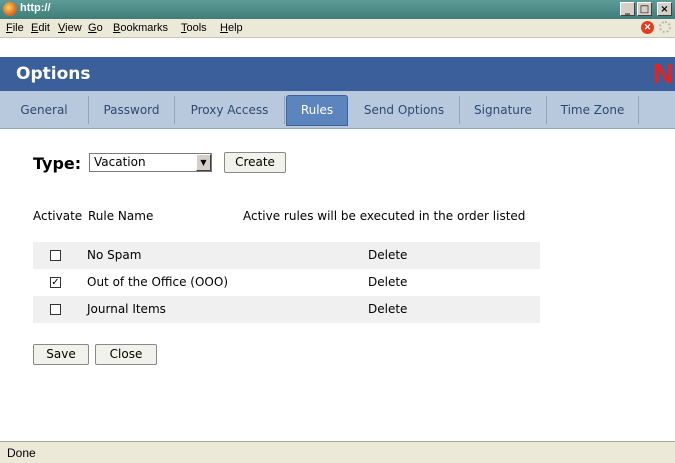  I want to click on save-button: Save, so click(61, 354).